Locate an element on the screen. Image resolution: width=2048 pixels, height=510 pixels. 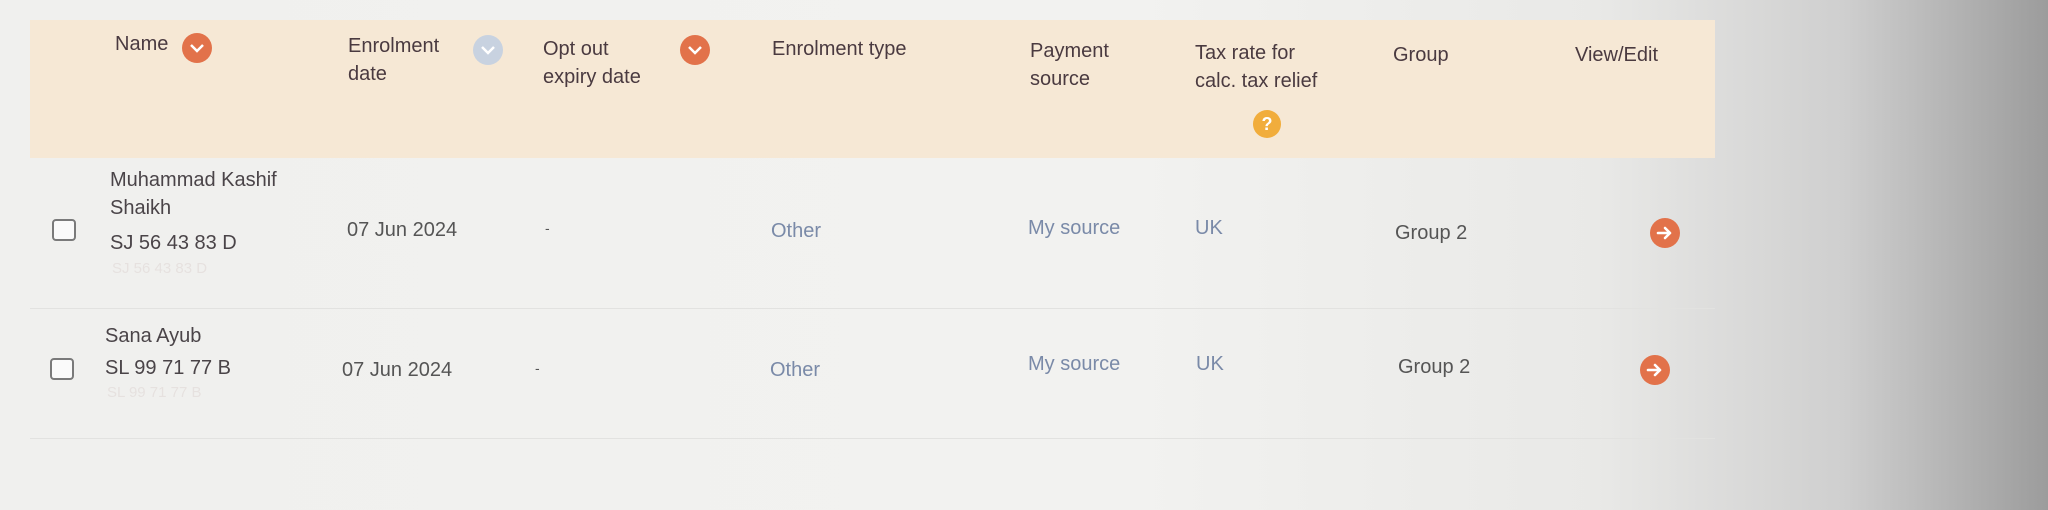
header-enrolment-type: Enrolment type is located at coordinates (839, 49).